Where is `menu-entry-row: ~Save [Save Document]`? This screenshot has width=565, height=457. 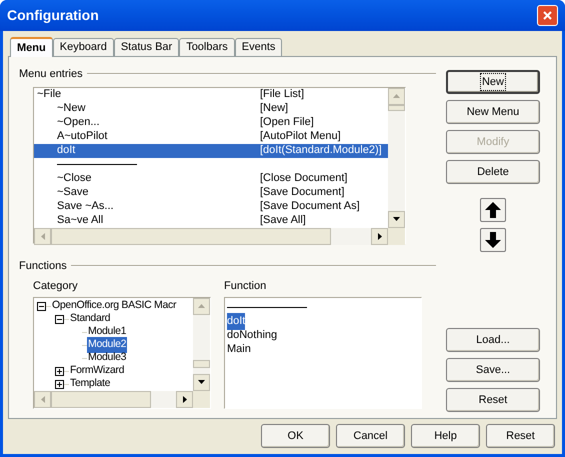 menu-entry-row: ~Save [Save Document] is located at coordinates (211, 193).